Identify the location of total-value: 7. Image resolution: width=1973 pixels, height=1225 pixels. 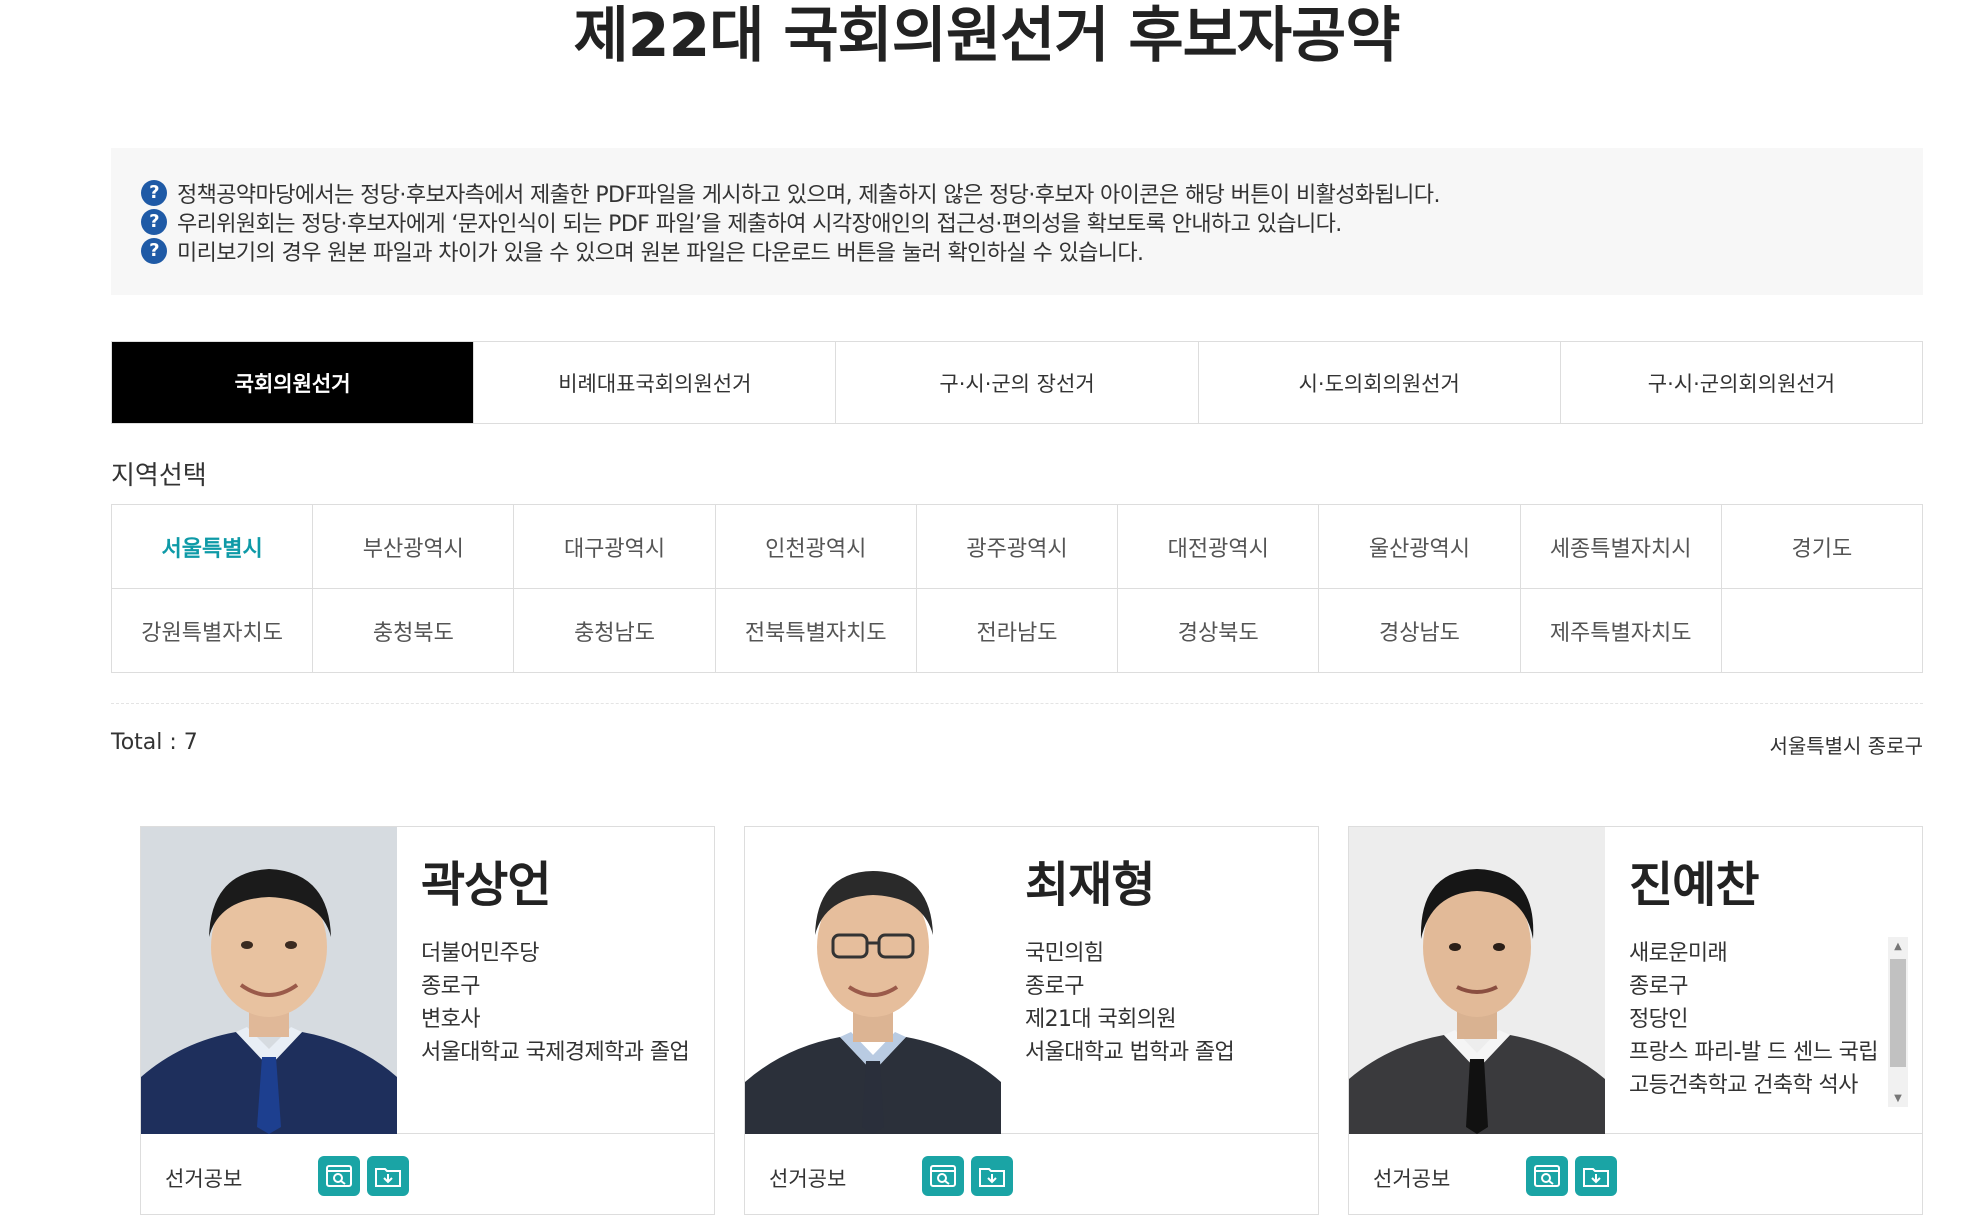
(190, 742).